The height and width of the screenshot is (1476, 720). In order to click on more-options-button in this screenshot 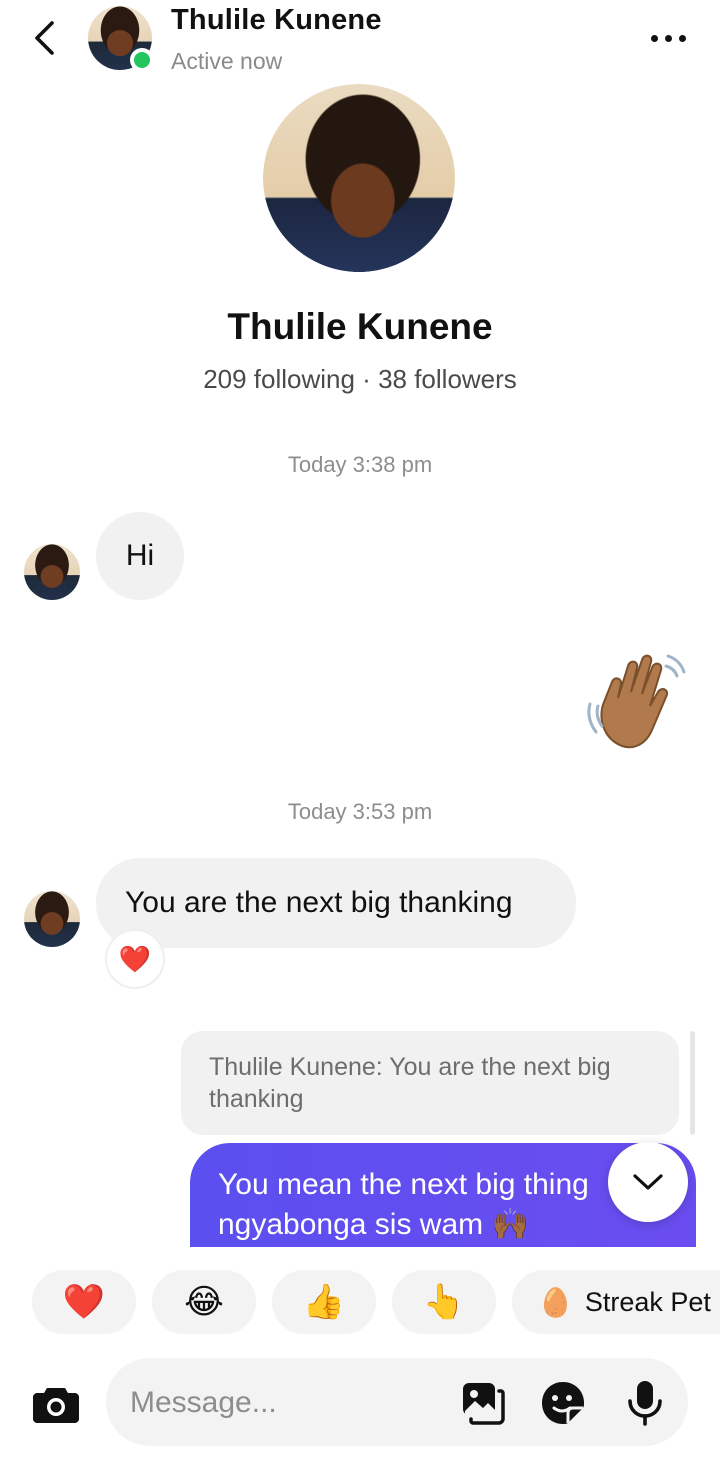, I will do `click(668, 38)`.